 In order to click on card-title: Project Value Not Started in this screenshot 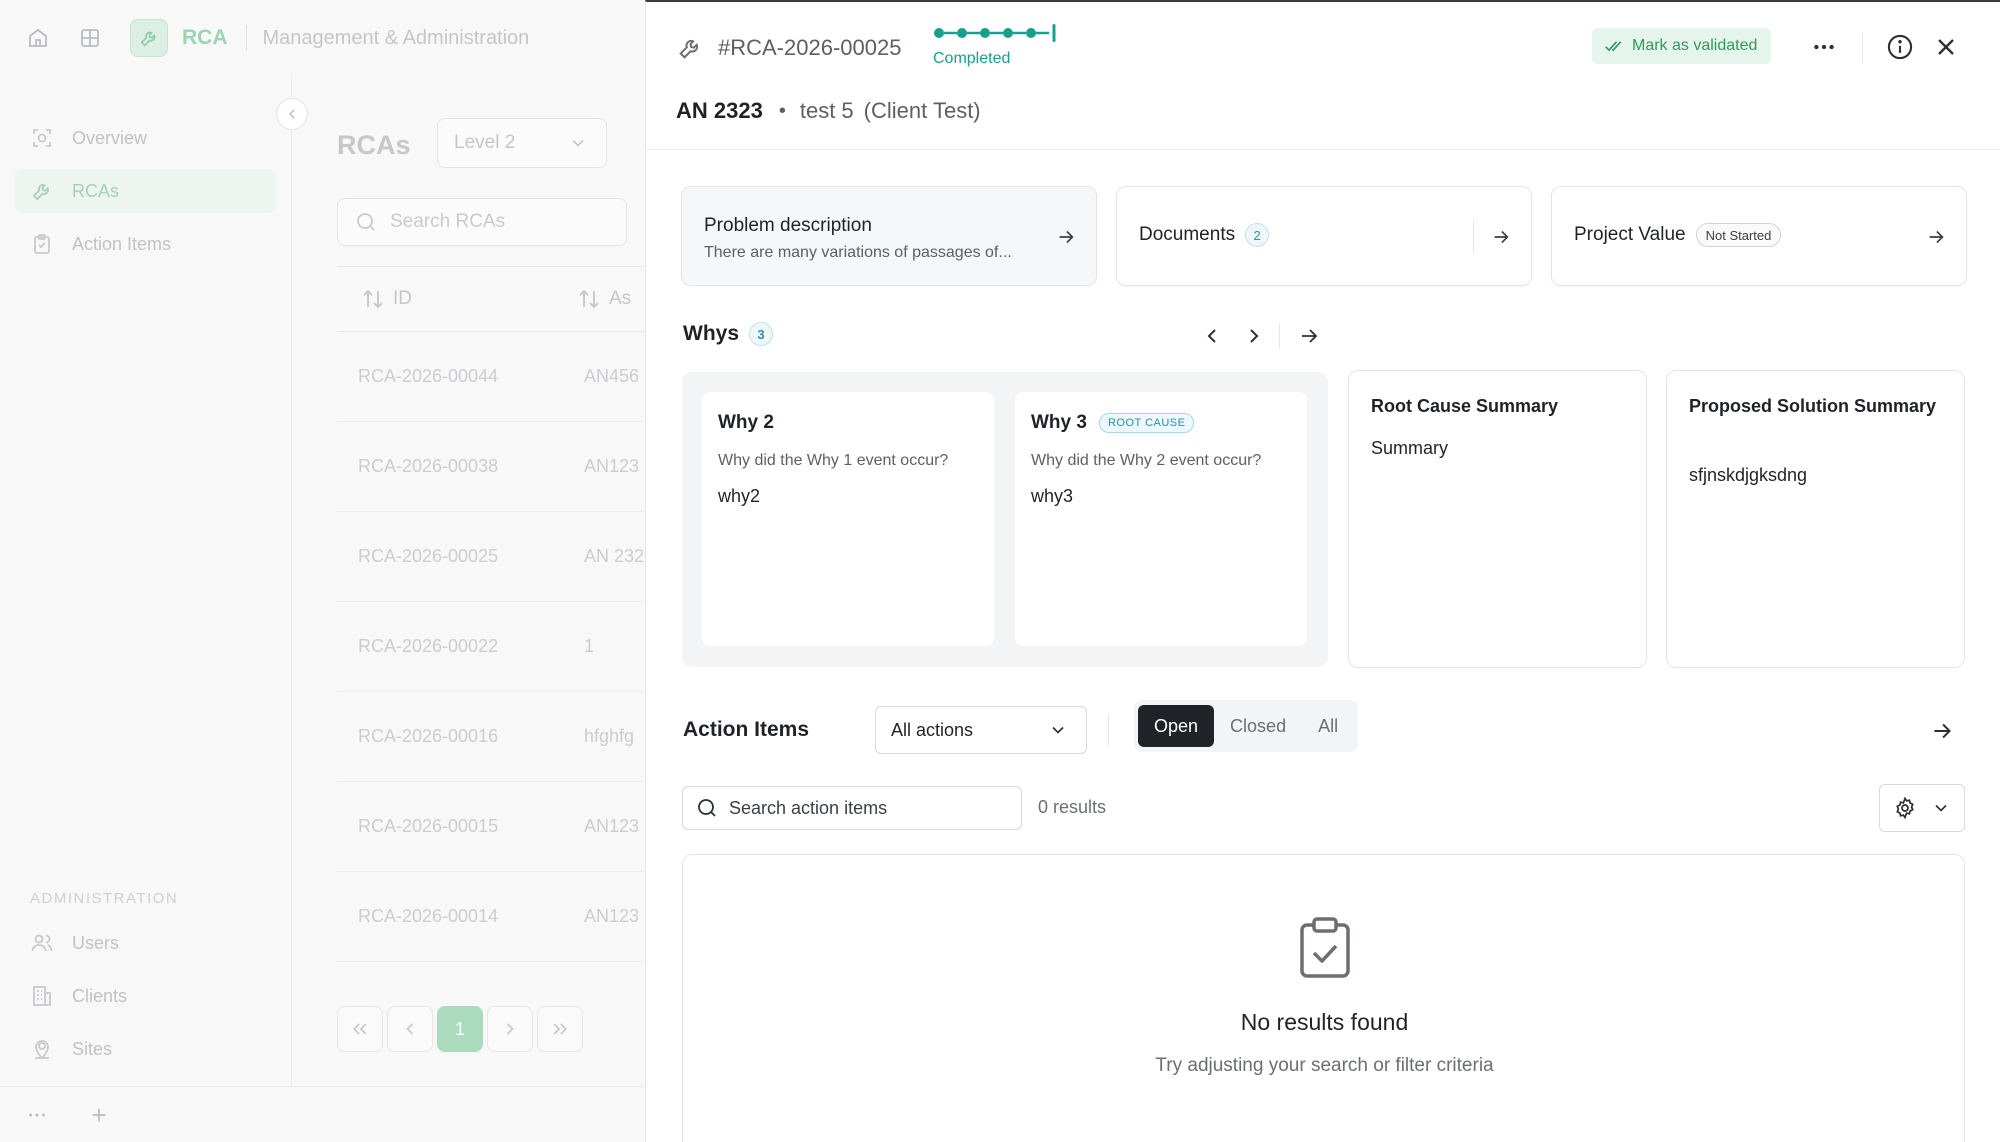, I will do `click(1678, 235)`.